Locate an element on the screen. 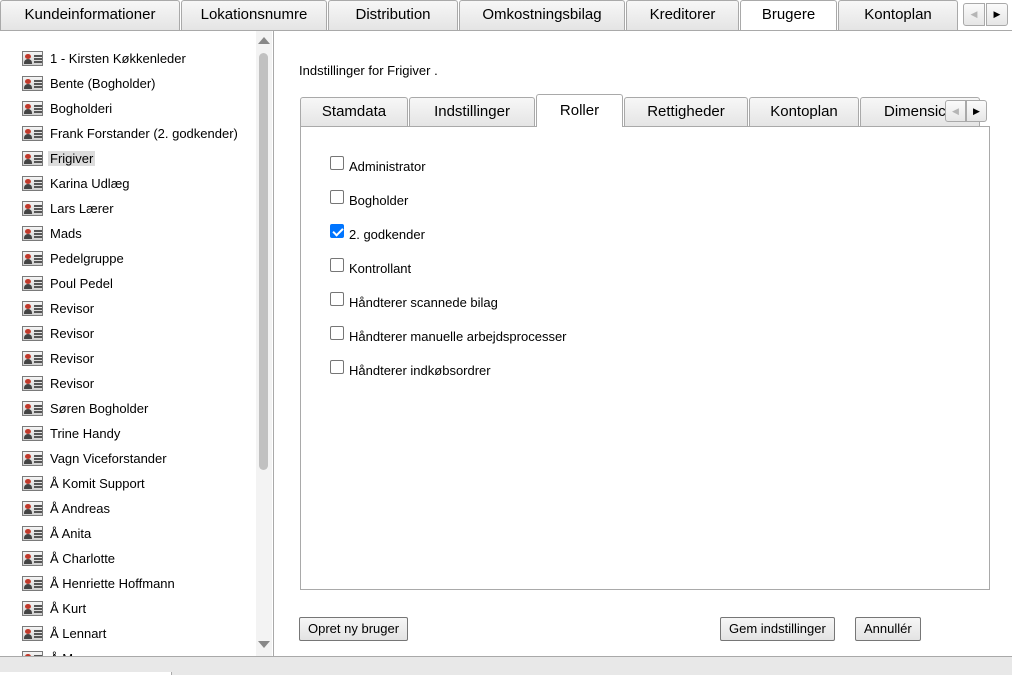 The image size is (1012, 675). role-option: Håndterer manuelle arbejdsprocesser is located at coordinates (448, 335).